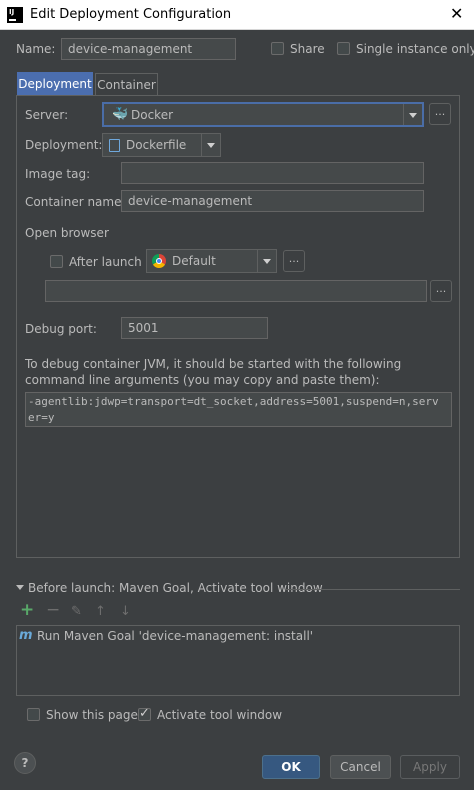 This screenshot has width=474, height=790. Describe the element at coordinates (148, 49) in the screenshot. I see `name-input: device-management` at that location.